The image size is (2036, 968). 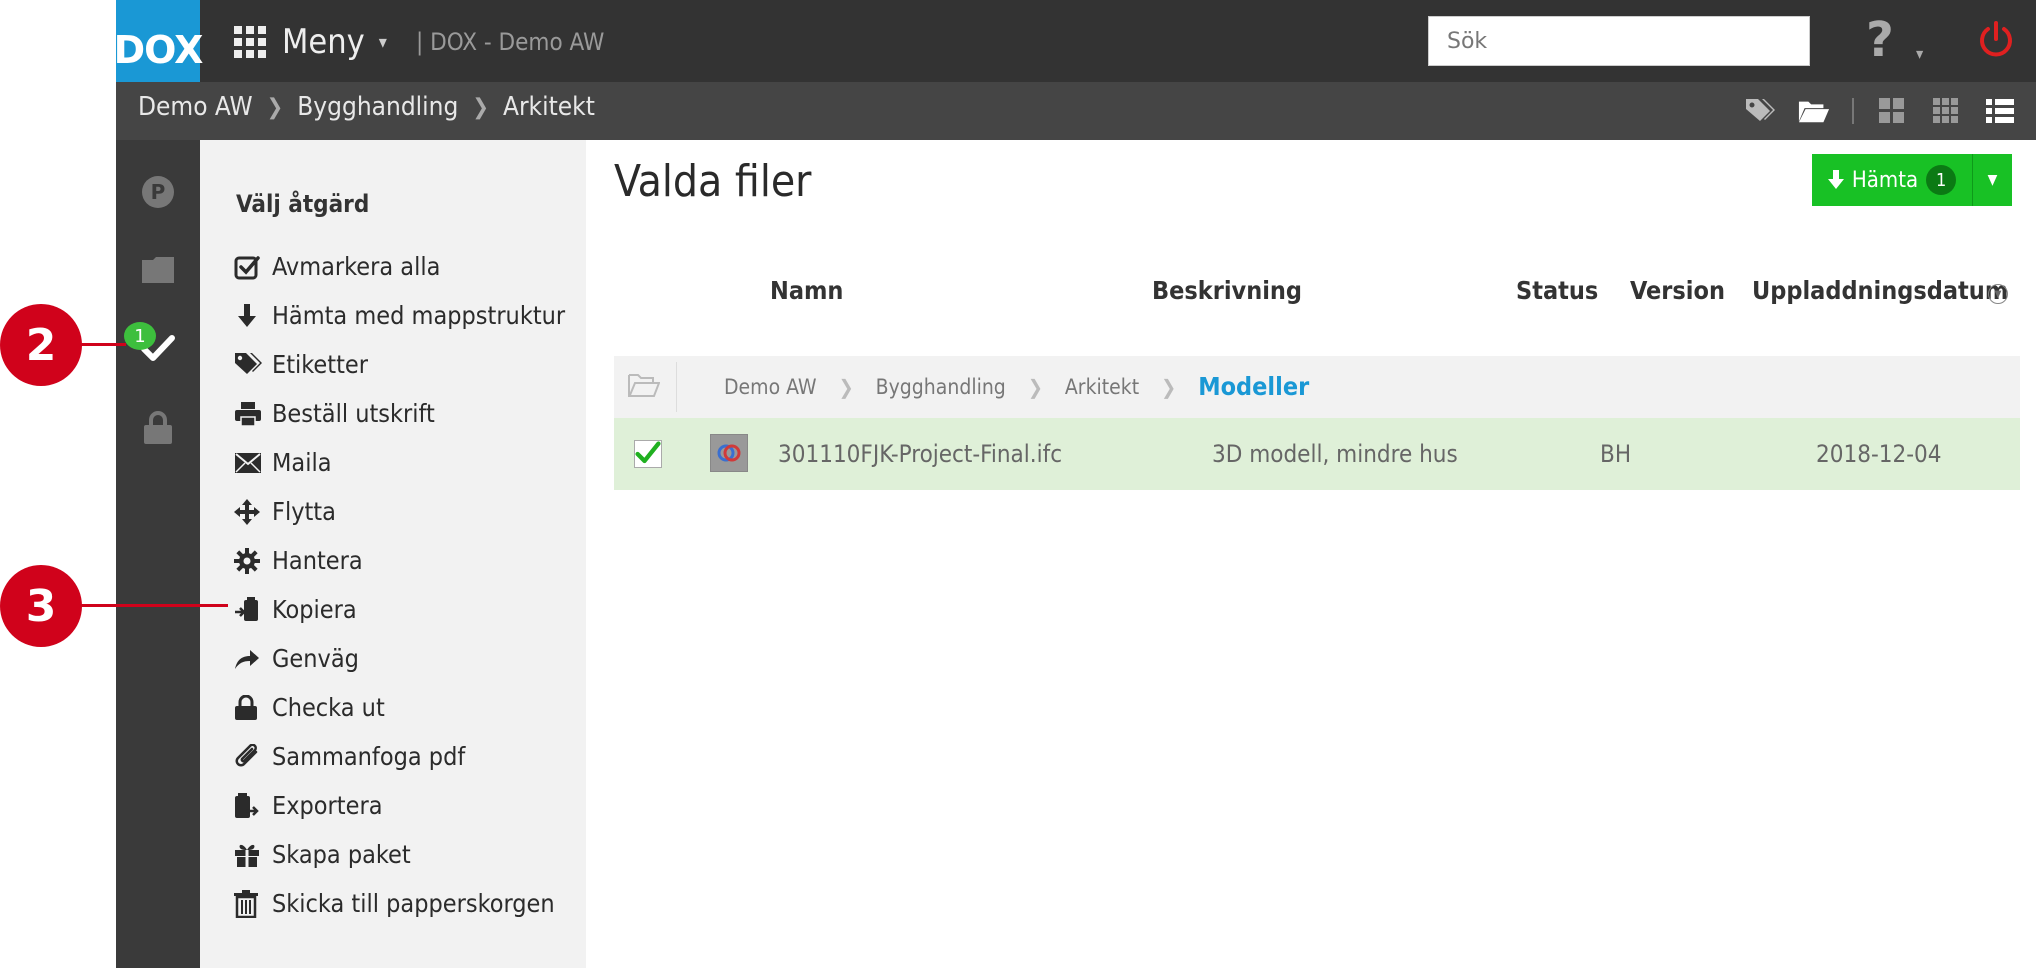 I want to click on action-label: Hämta med mappstruktur, so click(x=419, y=315).